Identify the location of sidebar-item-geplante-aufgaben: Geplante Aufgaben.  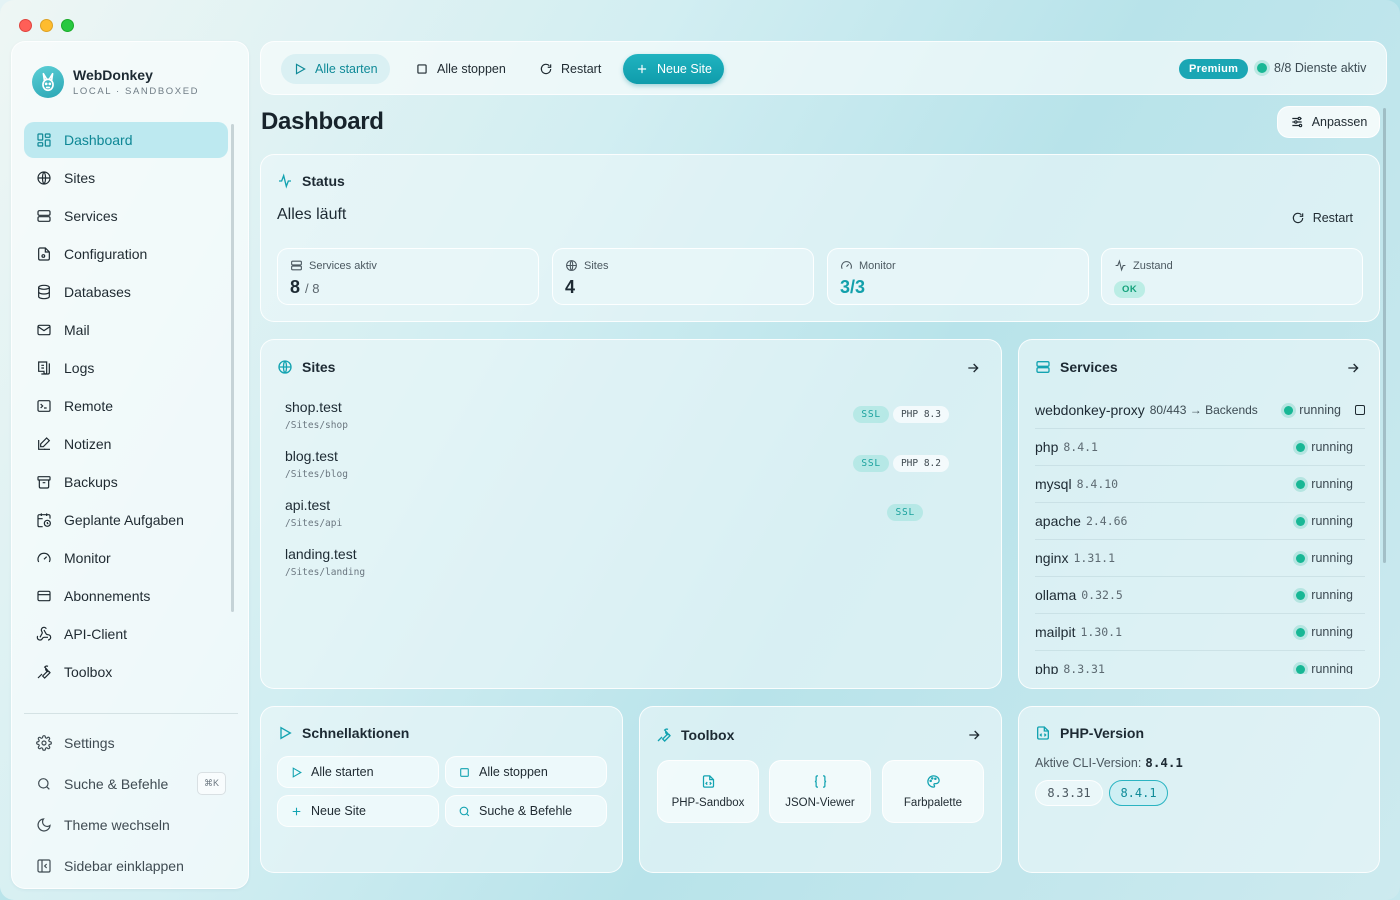
(126, 520).